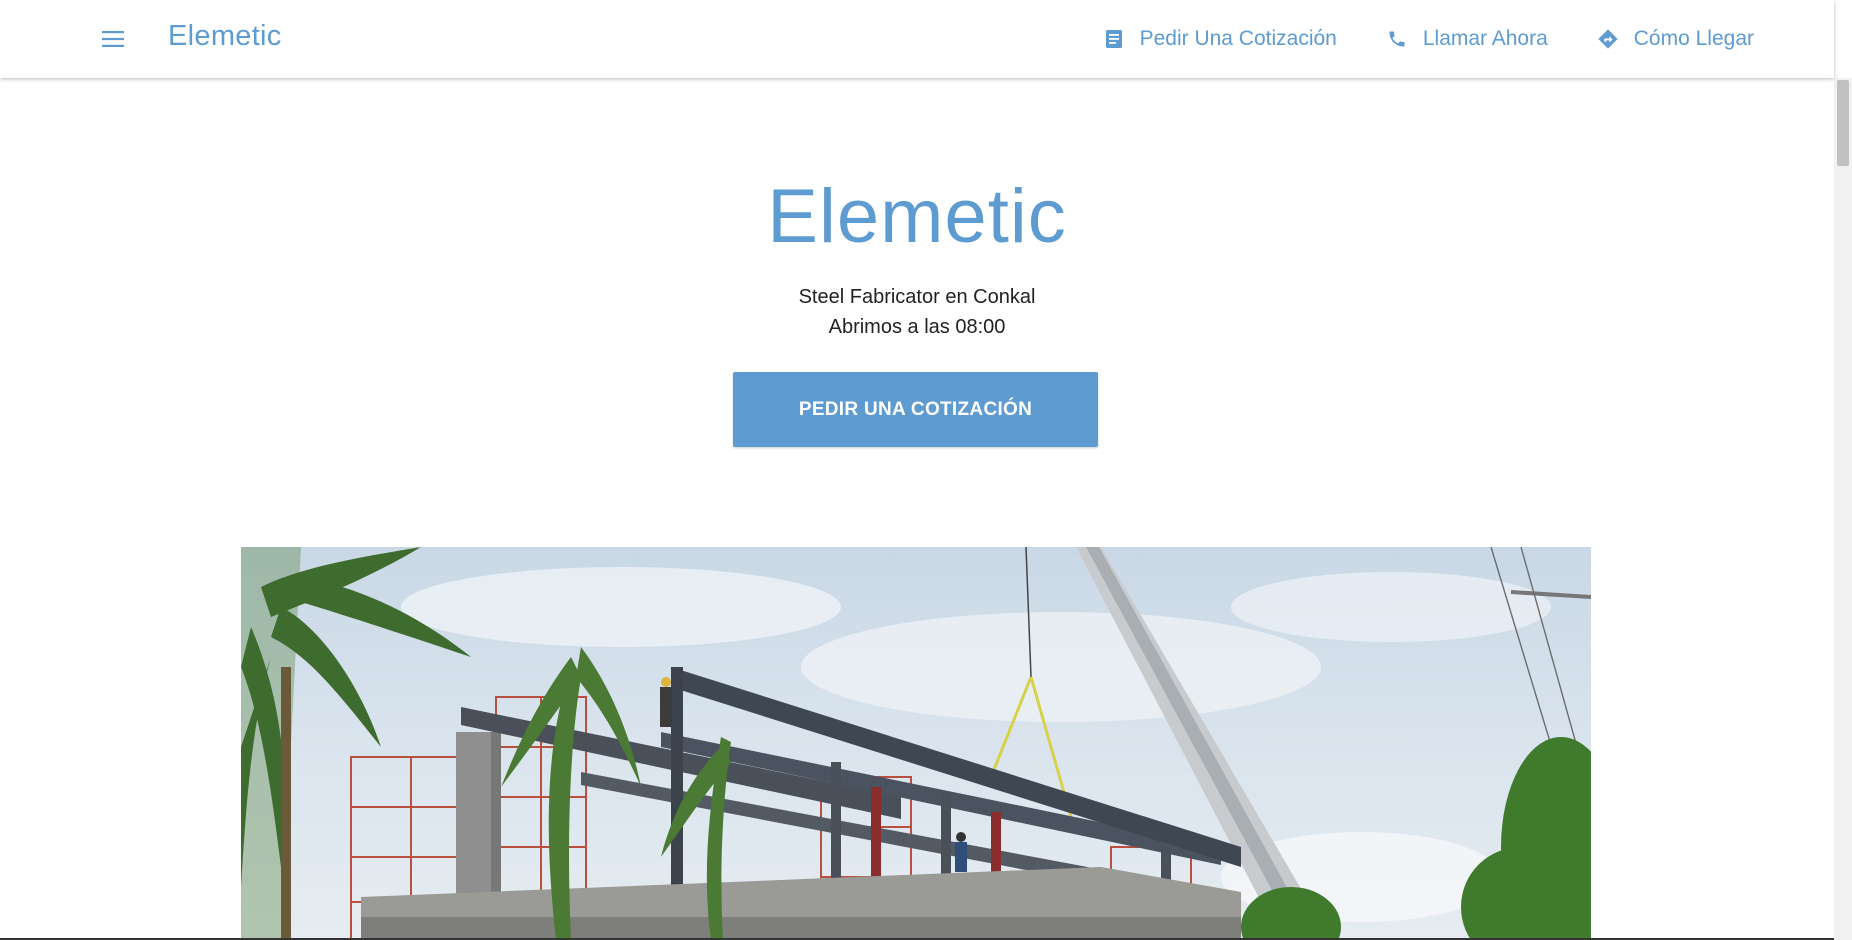 The width and height of the screenshot is (1852, 940). What do you see at coordinates (1238, 38) in the screenshot?
I see `nav-request-quote-label: Pedir Una Cotización` at bounding box center [1238, 38].